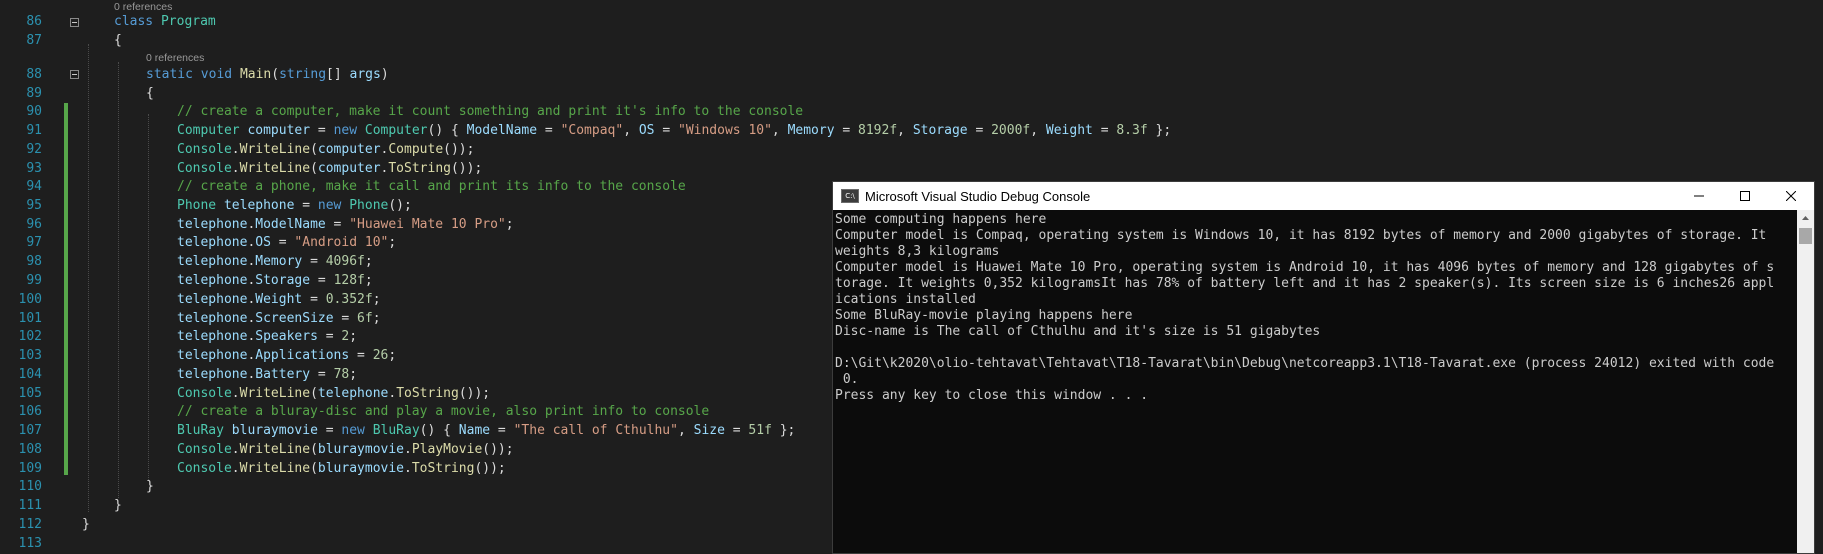 The image size is (1823, 554). What do you see at coordinates (34, 205) in the screenshot?
I see `line-number: 95` at bounding box center [34, 205].